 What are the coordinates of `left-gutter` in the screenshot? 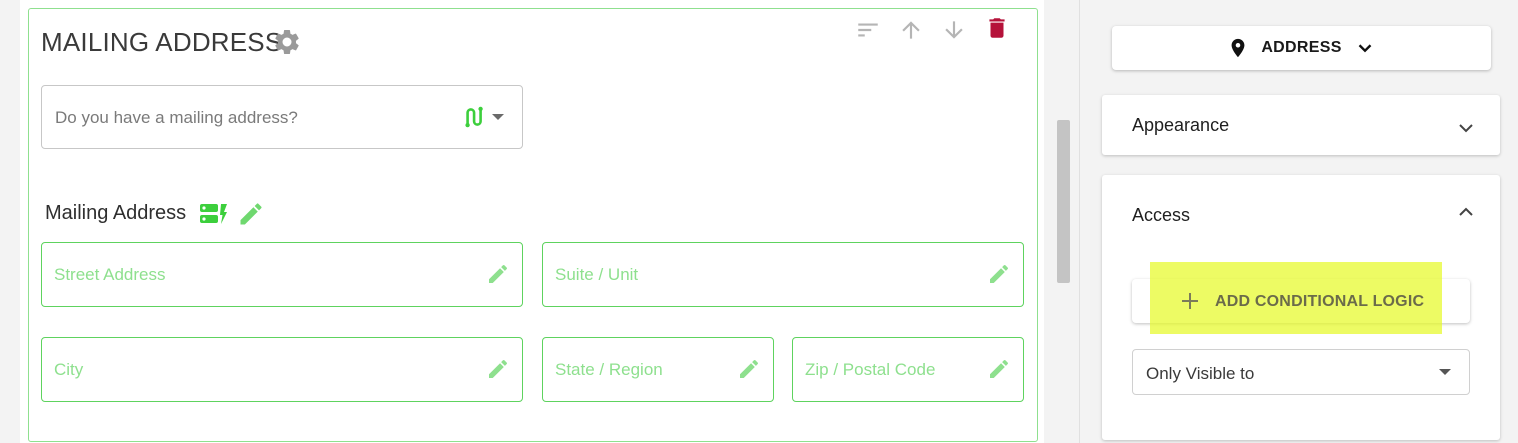 It's located at (10, 221).